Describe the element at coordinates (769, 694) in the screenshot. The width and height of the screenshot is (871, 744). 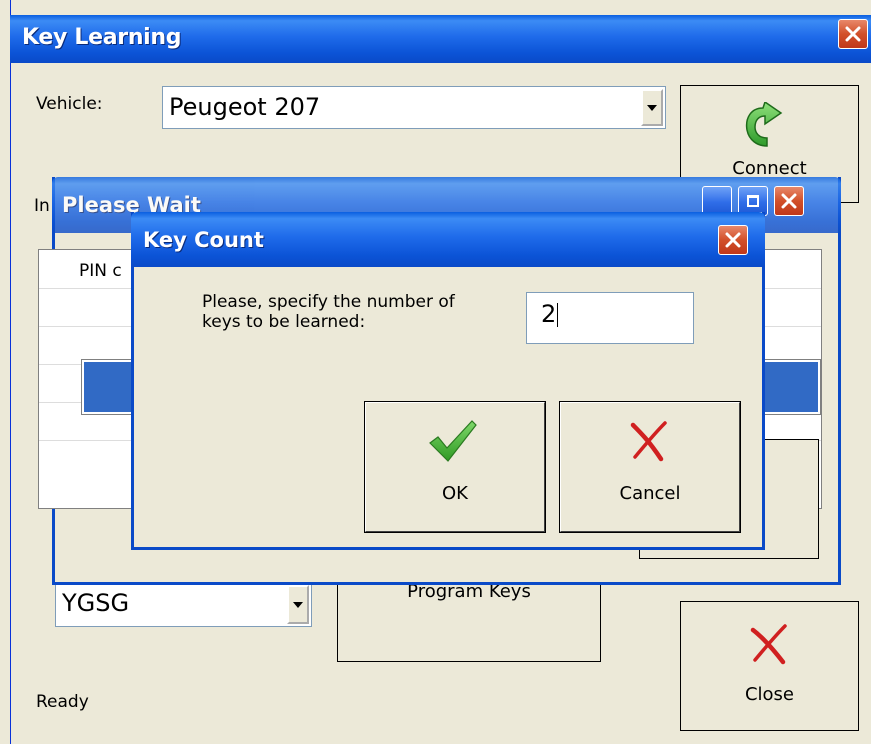
I see `close-button-label: Close` at that location.